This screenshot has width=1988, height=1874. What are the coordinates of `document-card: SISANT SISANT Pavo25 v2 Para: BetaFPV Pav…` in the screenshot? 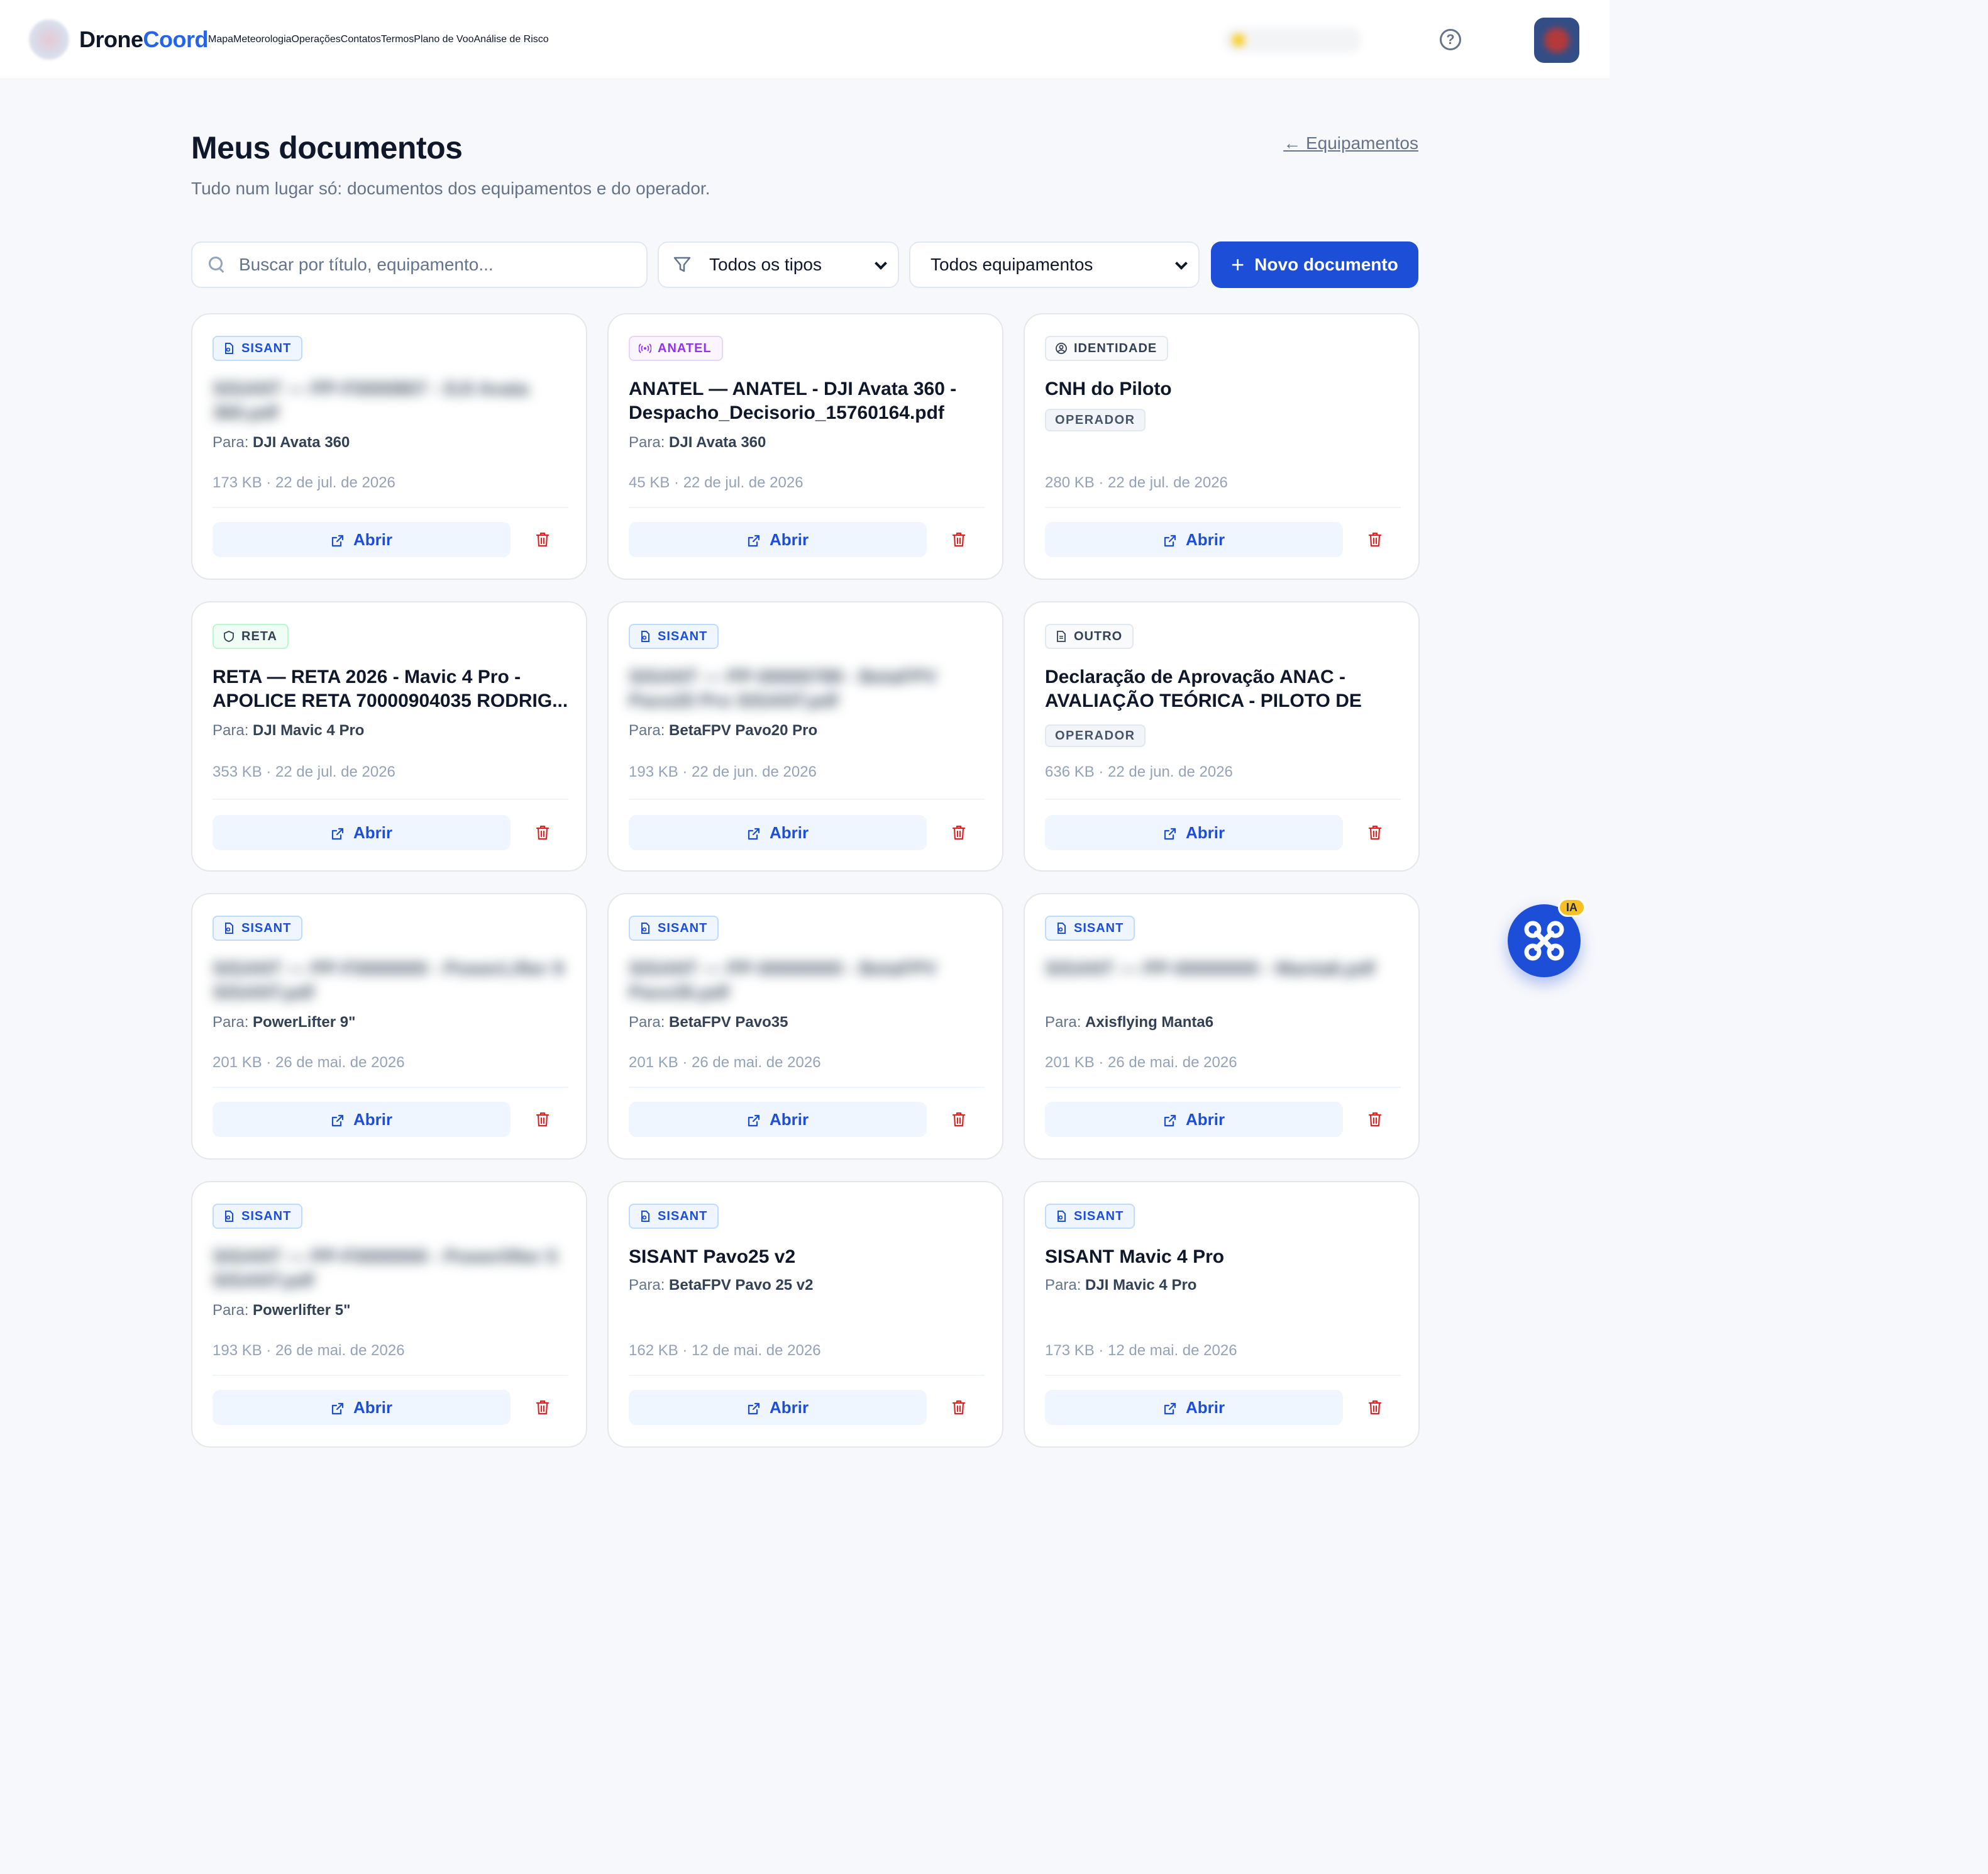 It's located at (805, 1314).